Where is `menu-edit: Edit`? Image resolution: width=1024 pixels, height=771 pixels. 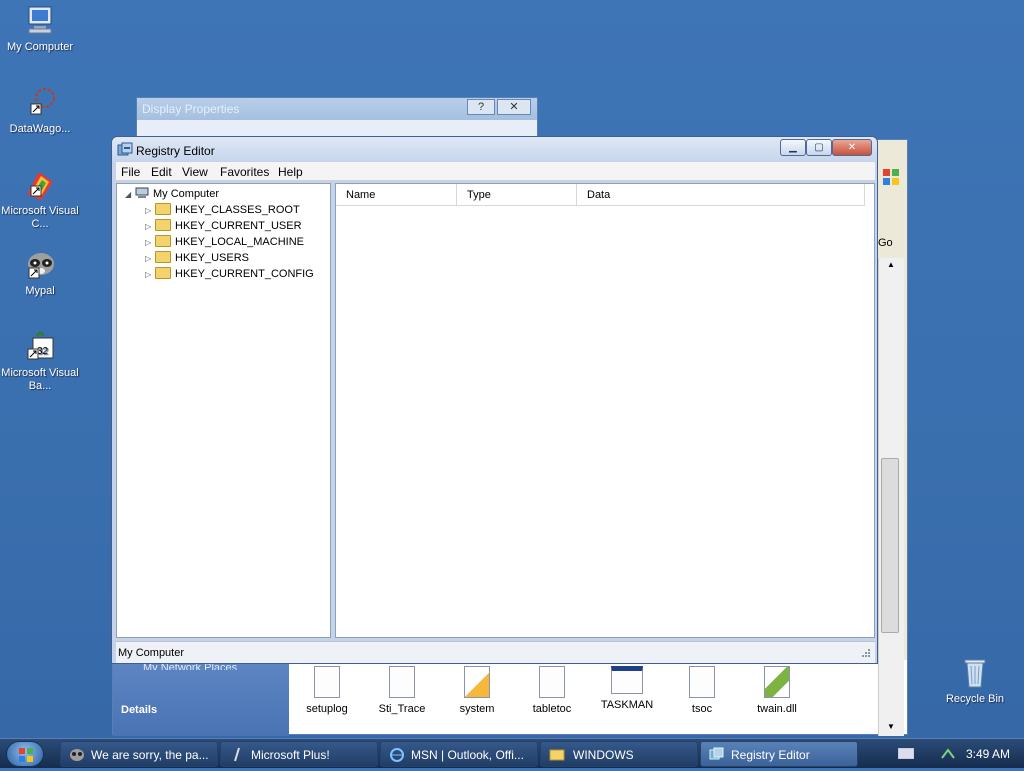 menu-edit: Edit is located at coordinates (161, 172).